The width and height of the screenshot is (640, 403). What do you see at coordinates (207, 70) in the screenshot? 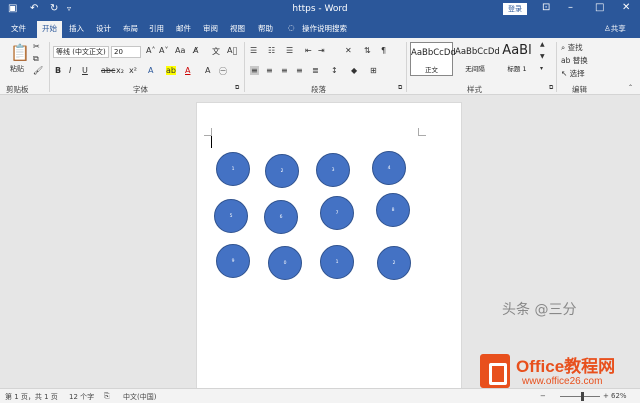
I see `char-shading-icon: A` at bounding box center [207, 70].